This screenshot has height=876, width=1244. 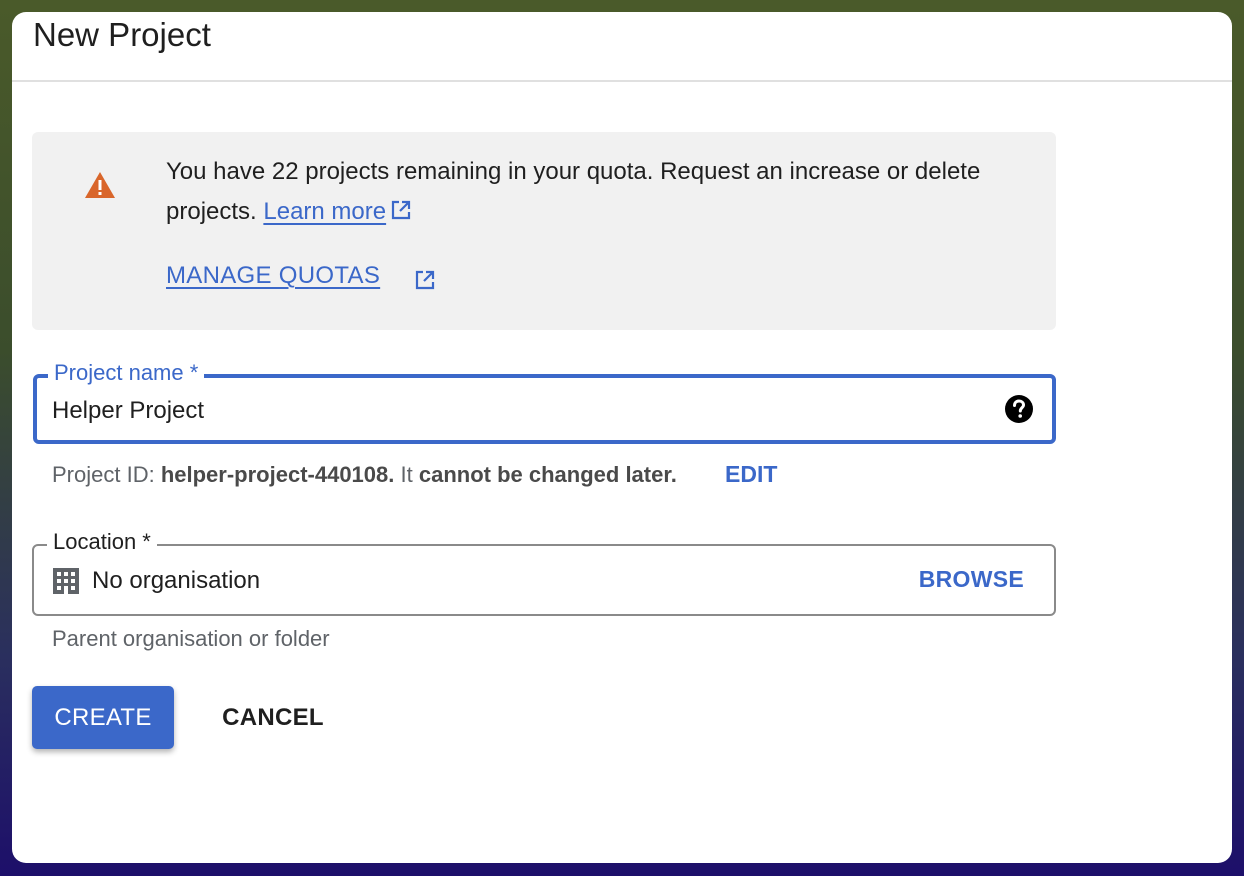 What do you see at coordinates (622, 47) in the screenshot?
I see `dialog-header: New Project` at bounding box center [622, 47].